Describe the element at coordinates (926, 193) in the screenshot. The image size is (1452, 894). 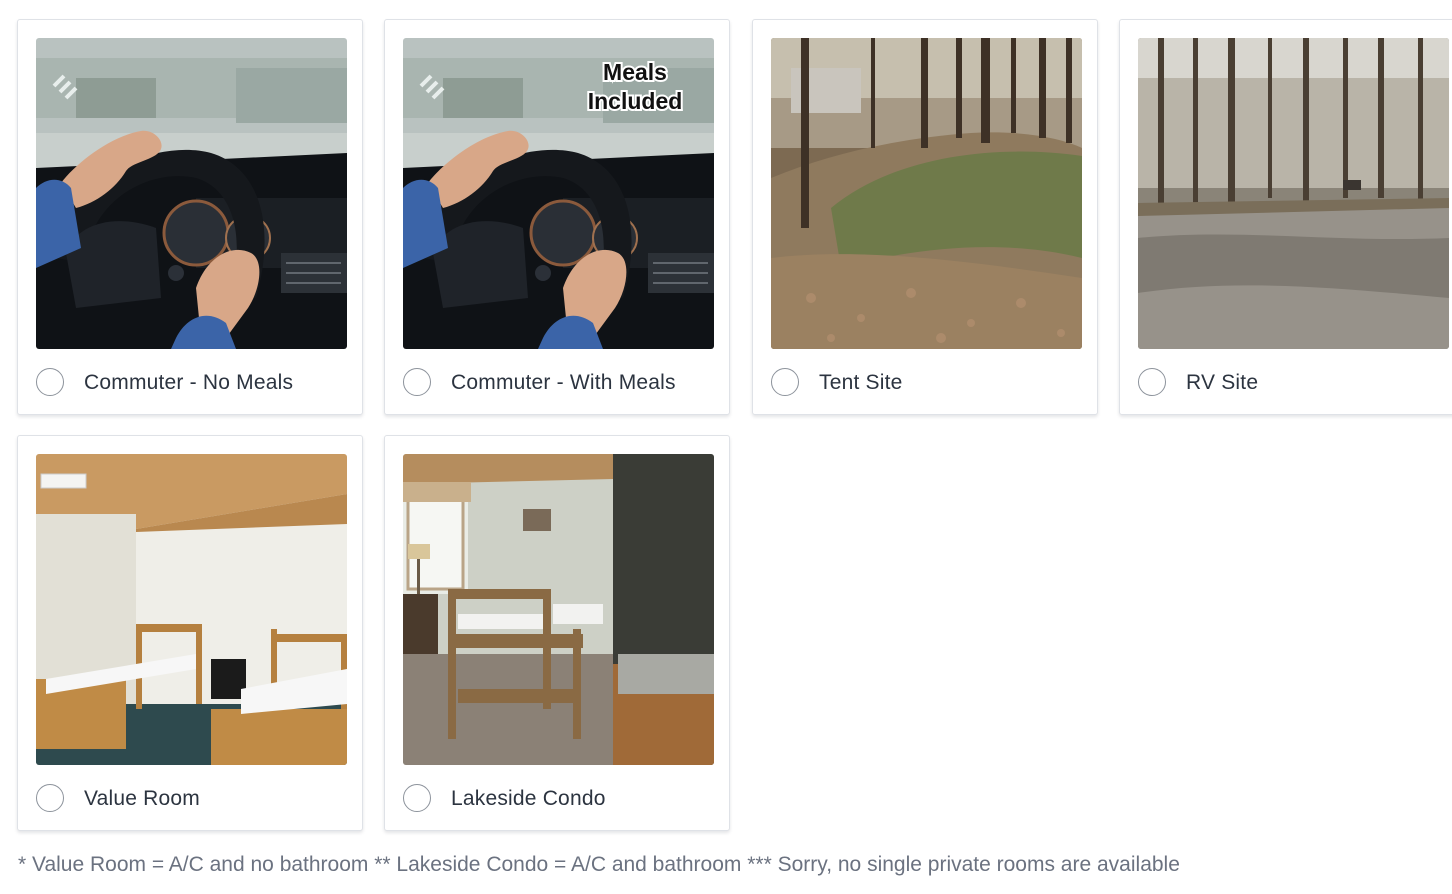
I see `wooded-tent-site-photo` at that location.